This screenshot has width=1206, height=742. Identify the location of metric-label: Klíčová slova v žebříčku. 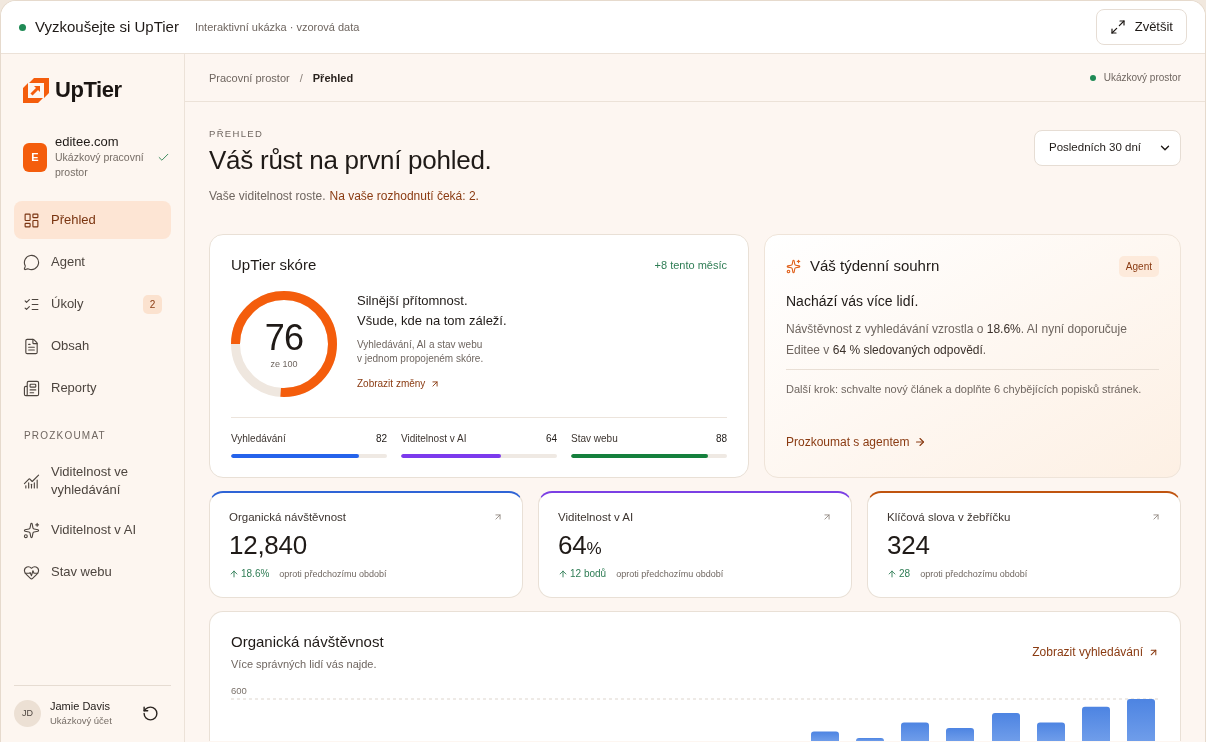
(949, 517).